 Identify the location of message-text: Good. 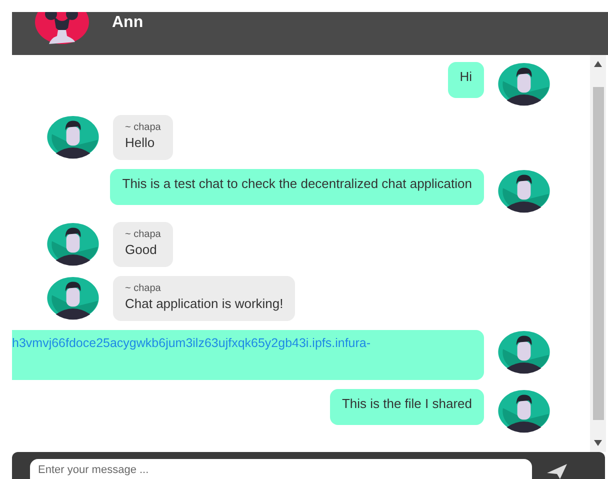
(141, 250).